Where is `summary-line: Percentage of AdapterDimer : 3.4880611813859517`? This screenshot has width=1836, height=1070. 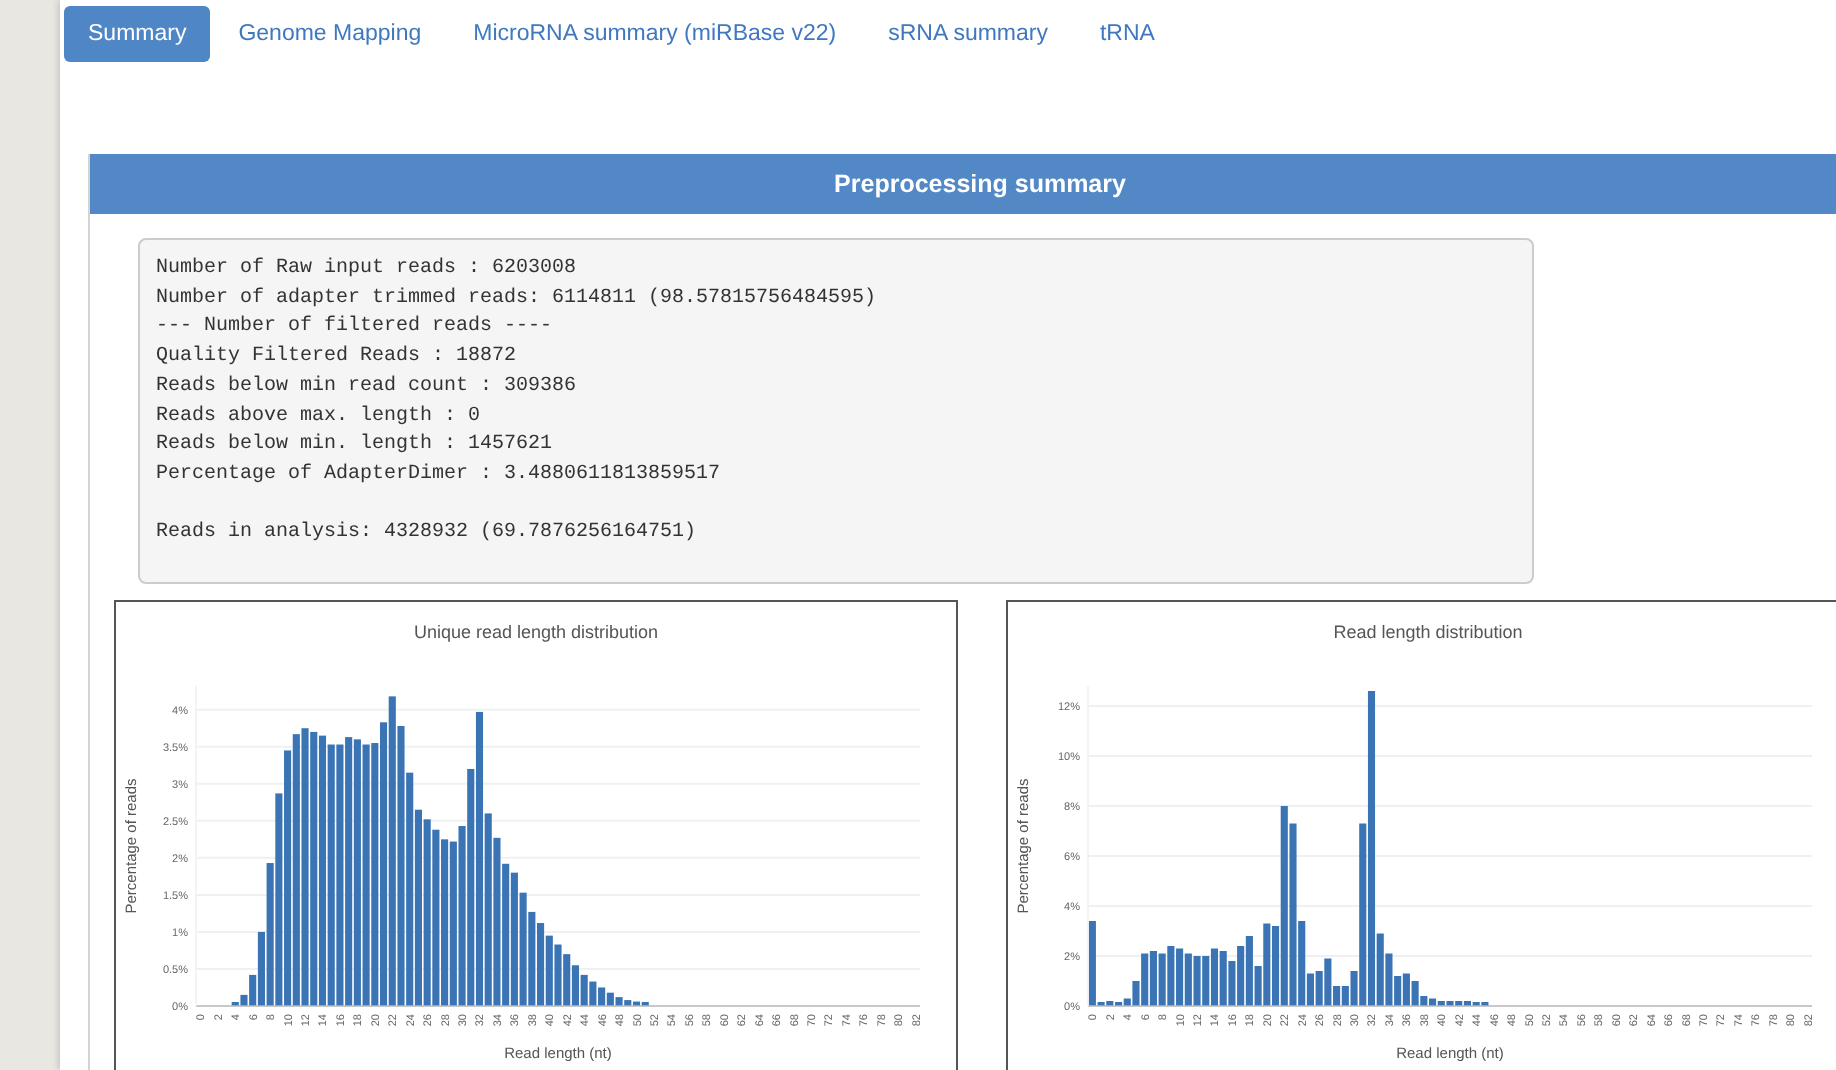 summary-line: Percentage of AdapterDimer : 3.4880611813859517 is located at coordinates (439, 475).